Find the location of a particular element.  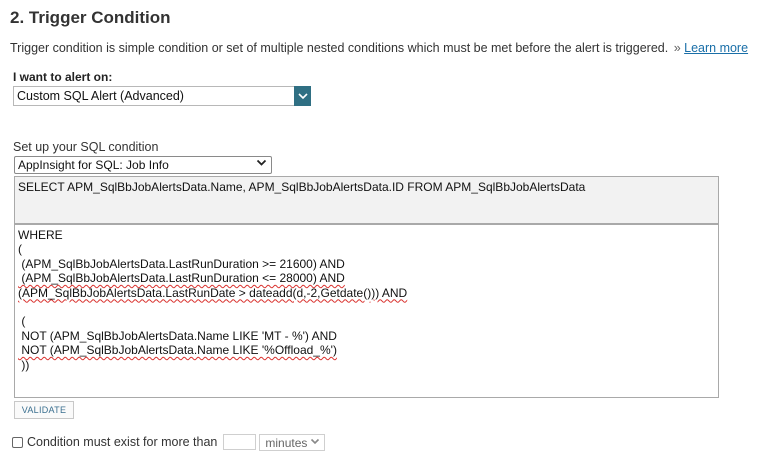

alert-type-select: Custom SQL Alert (Advanced) is located at coordinates (162, 96).